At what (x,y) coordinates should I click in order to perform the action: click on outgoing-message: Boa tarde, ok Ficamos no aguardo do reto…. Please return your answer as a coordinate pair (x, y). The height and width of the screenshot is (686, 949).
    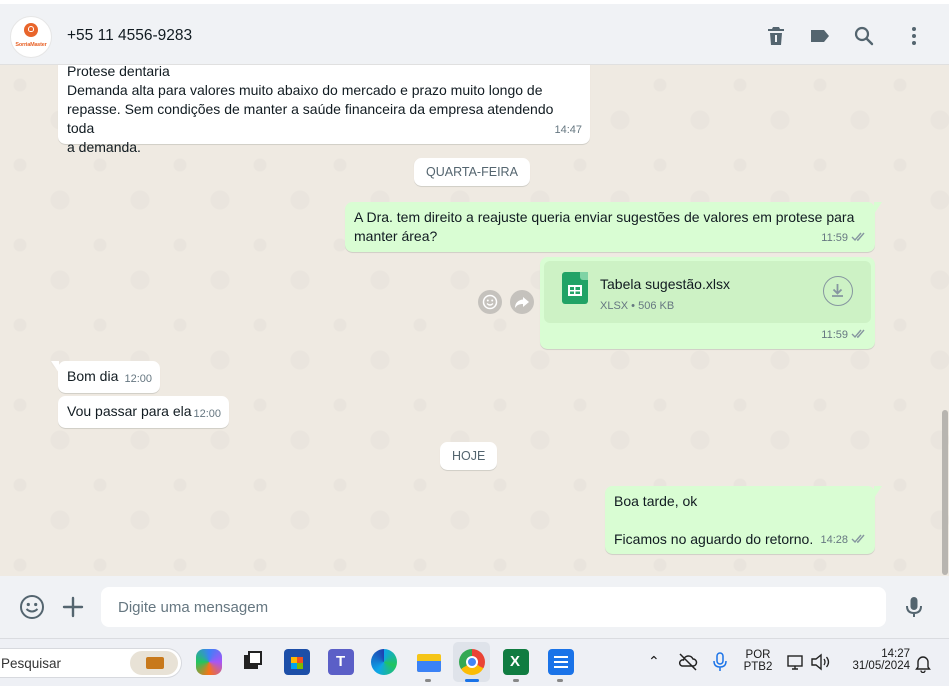
    Looking at the image, I should click on (743, 520).